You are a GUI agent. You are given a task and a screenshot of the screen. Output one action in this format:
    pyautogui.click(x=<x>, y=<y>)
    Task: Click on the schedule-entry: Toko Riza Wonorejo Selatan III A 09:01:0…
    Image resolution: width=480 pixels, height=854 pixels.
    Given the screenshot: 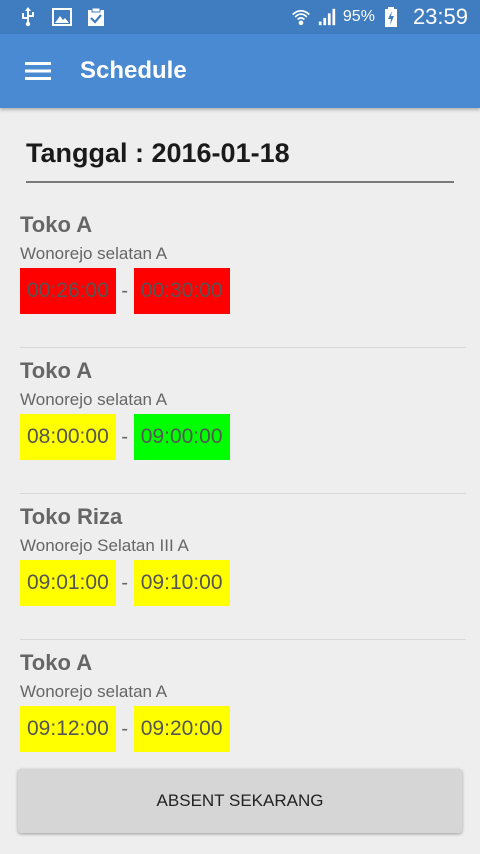 What is the action you would take?
    pyautogui.click(x=243, y=555)
    